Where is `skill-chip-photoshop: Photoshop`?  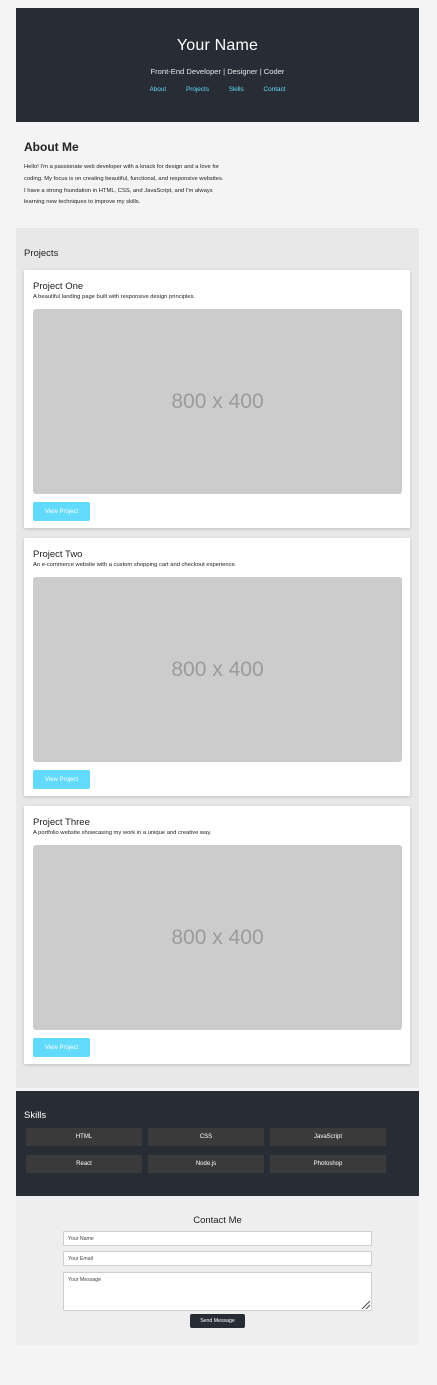
skill-chip-photoshop: Photoshop is located at coordinates (328, 1164).